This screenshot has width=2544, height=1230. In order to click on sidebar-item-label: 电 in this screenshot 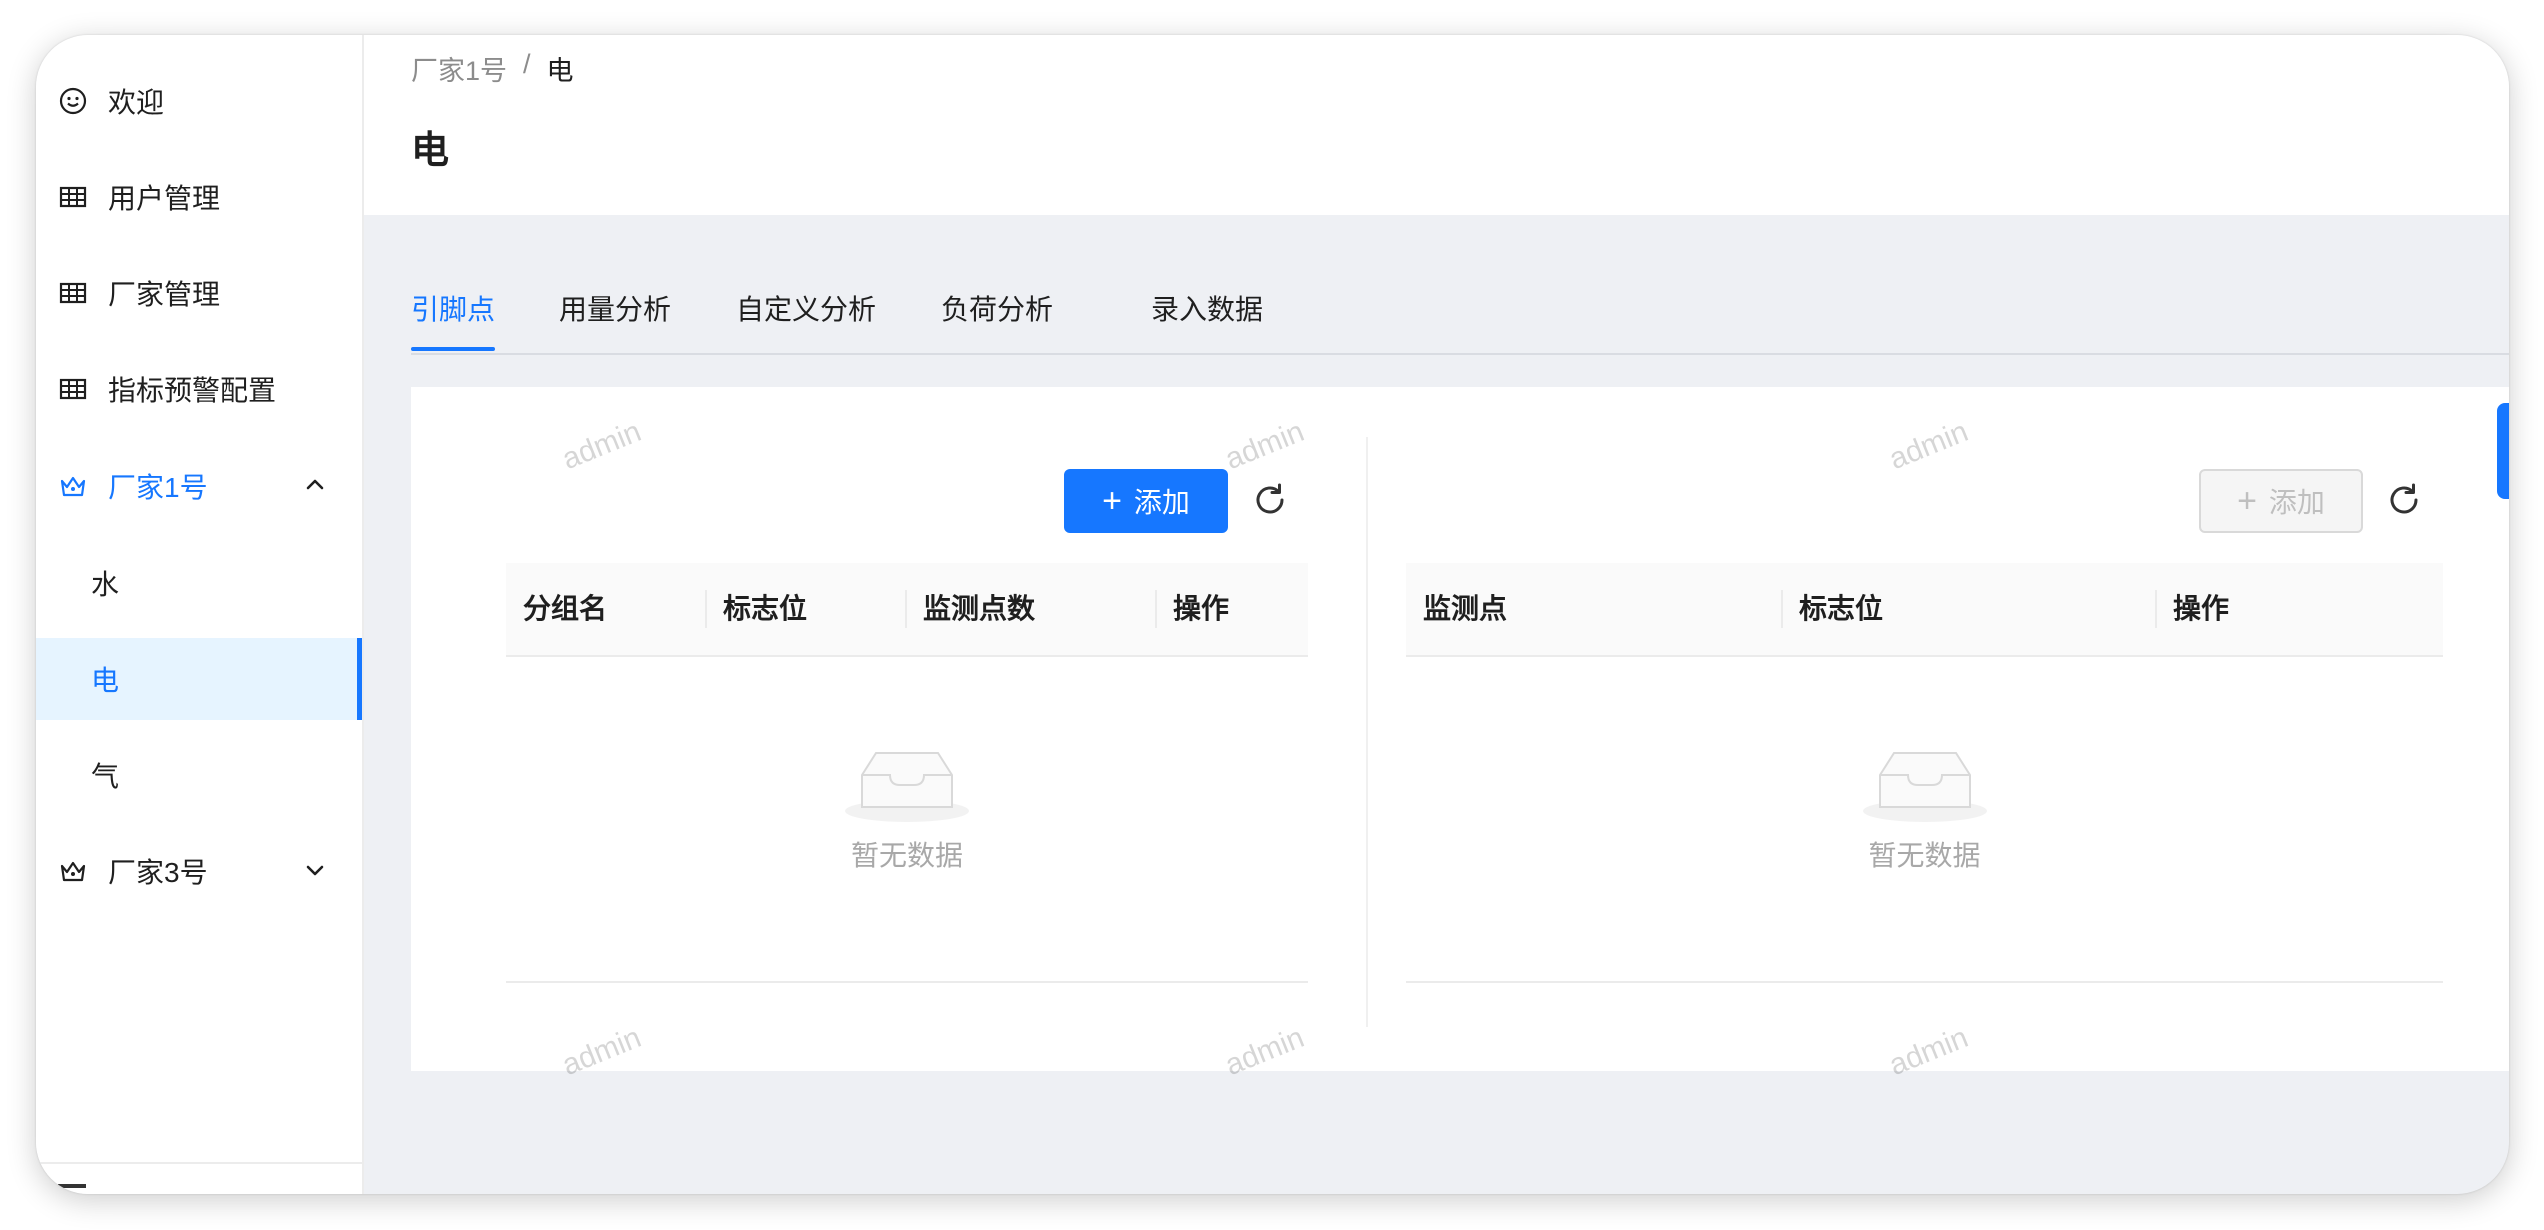, I will do `click(105, 680)`.